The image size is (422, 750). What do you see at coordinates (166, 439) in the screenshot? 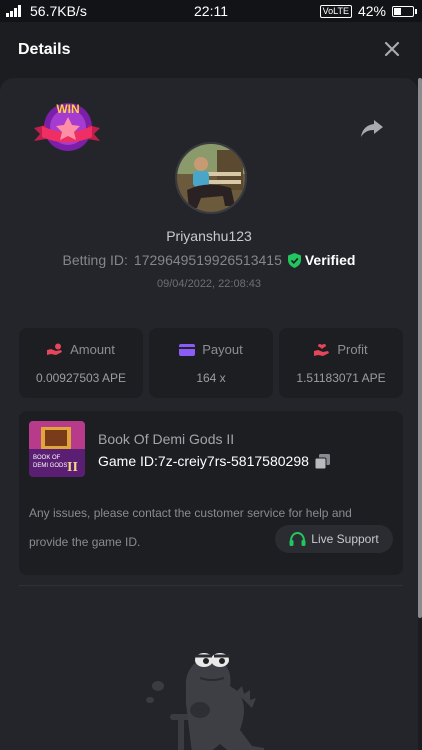
I see `game-name: Book Of Demi Gods II` at bounding box center [166, 439].